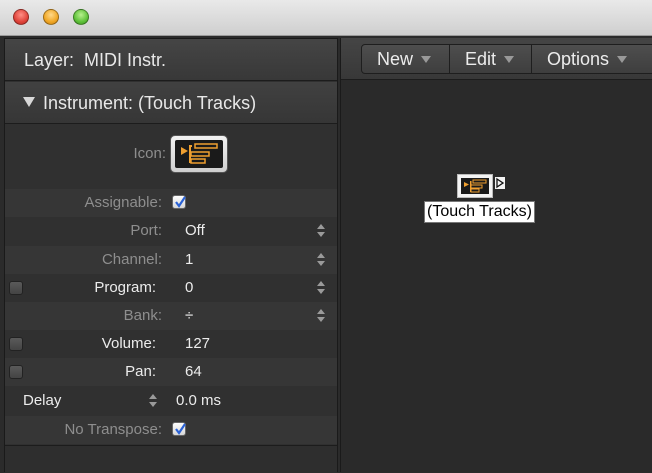 The width and height of the screenshot is (652, 473). I want to click on assignable-row: Assignable:, so click(171, 203).